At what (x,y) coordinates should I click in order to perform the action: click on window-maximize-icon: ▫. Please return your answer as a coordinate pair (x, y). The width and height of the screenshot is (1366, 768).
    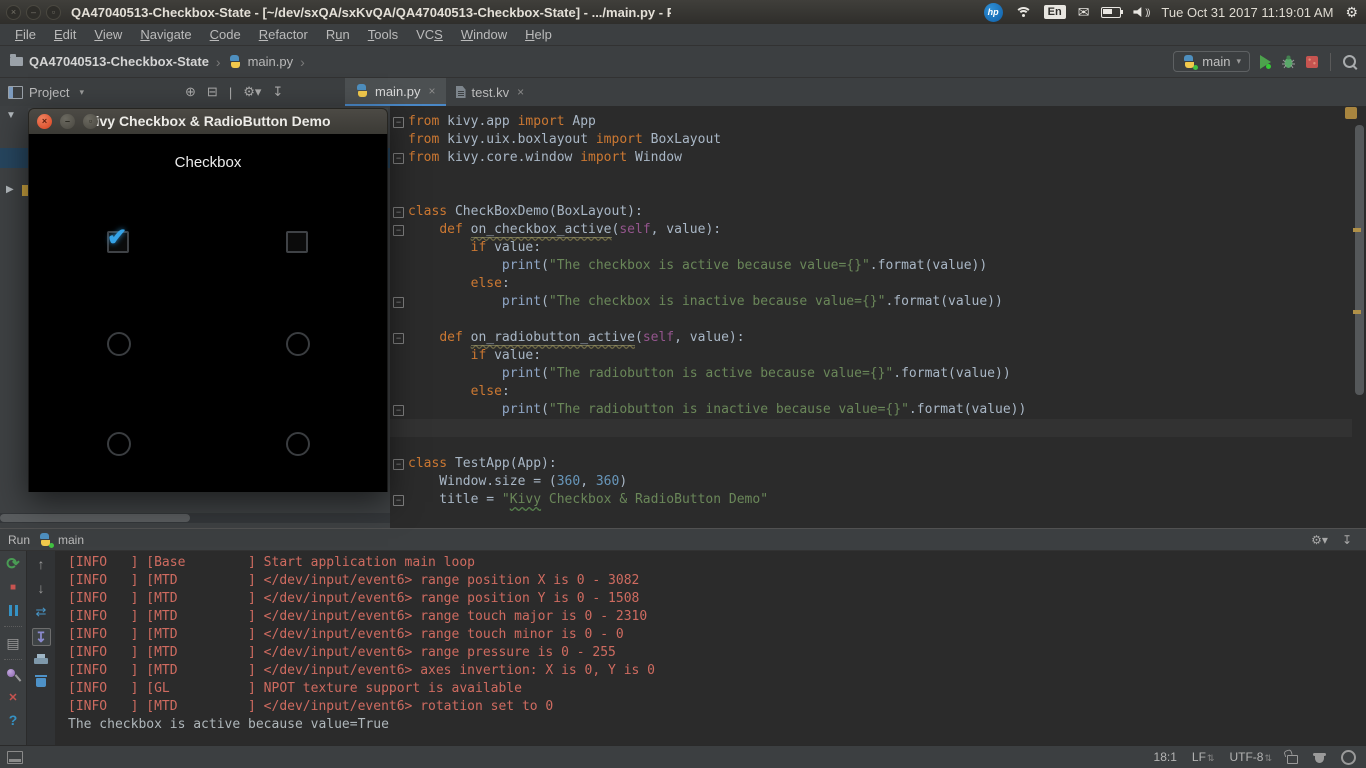
    Looking at the image, I should click on (53, 12).